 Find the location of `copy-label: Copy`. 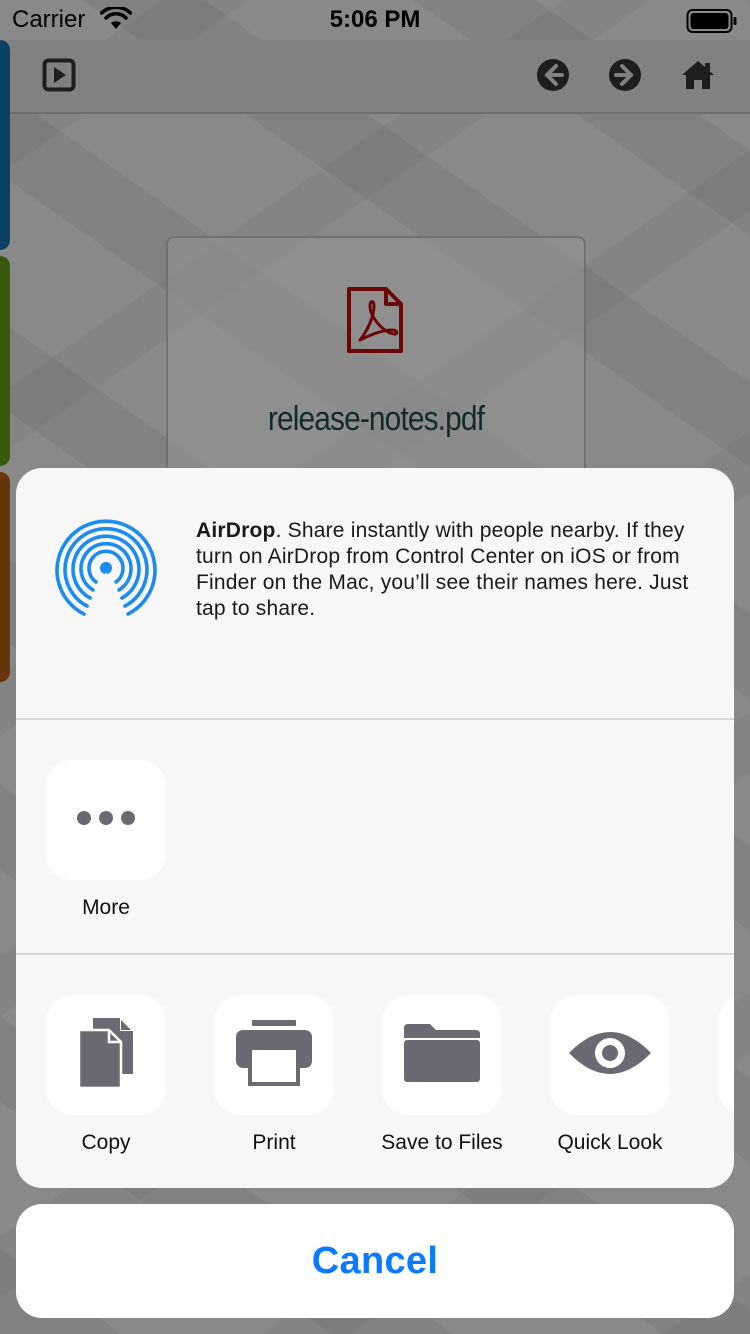

copy-label: Copy is located at coordinates (106, 1142).